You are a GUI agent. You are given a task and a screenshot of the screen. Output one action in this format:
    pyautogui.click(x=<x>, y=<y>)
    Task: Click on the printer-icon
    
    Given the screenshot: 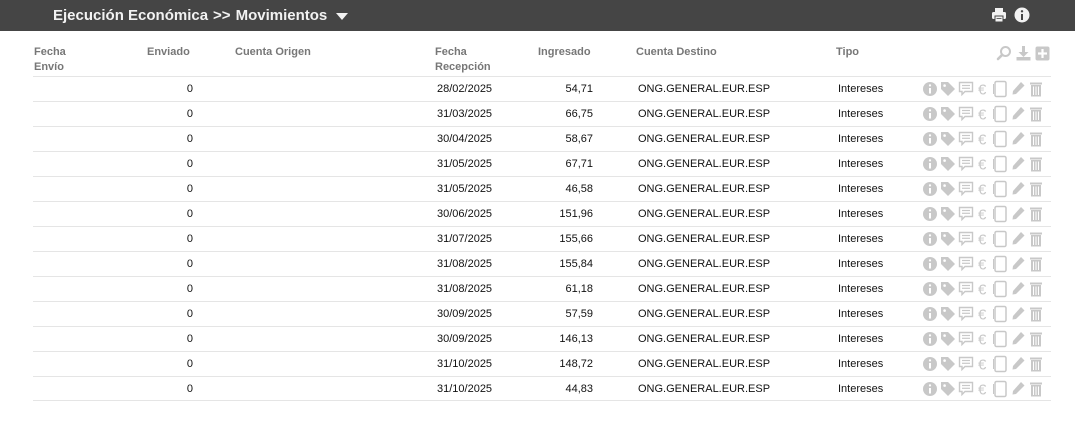 What is the action you would take?
    pyautogui.click(x=999, y=15)
    